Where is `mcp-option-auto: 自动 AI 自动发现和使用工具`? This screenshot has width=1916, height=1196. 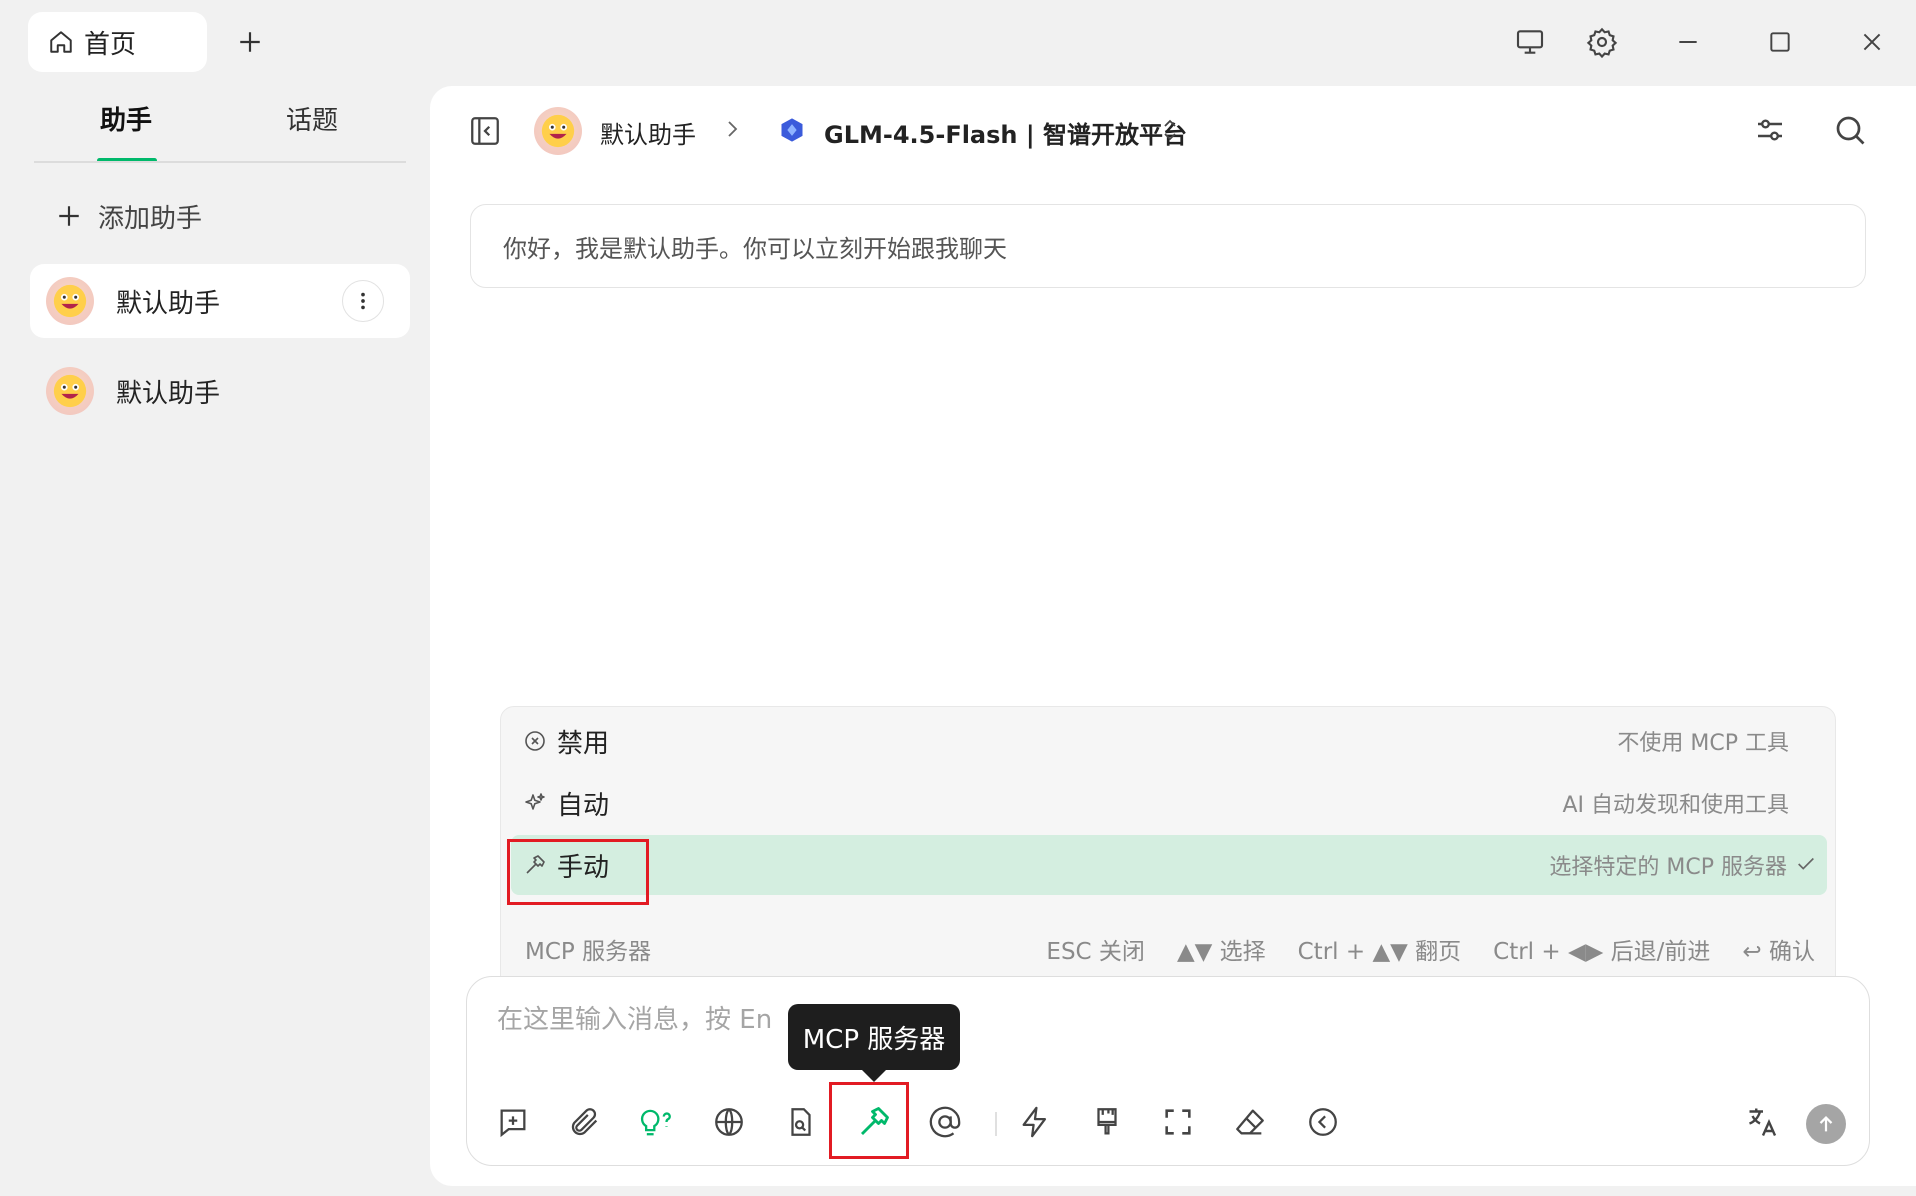 mcp-option-auto: 自动 AI 自动发现和使用工具 is located at coordinates (1169, 803).